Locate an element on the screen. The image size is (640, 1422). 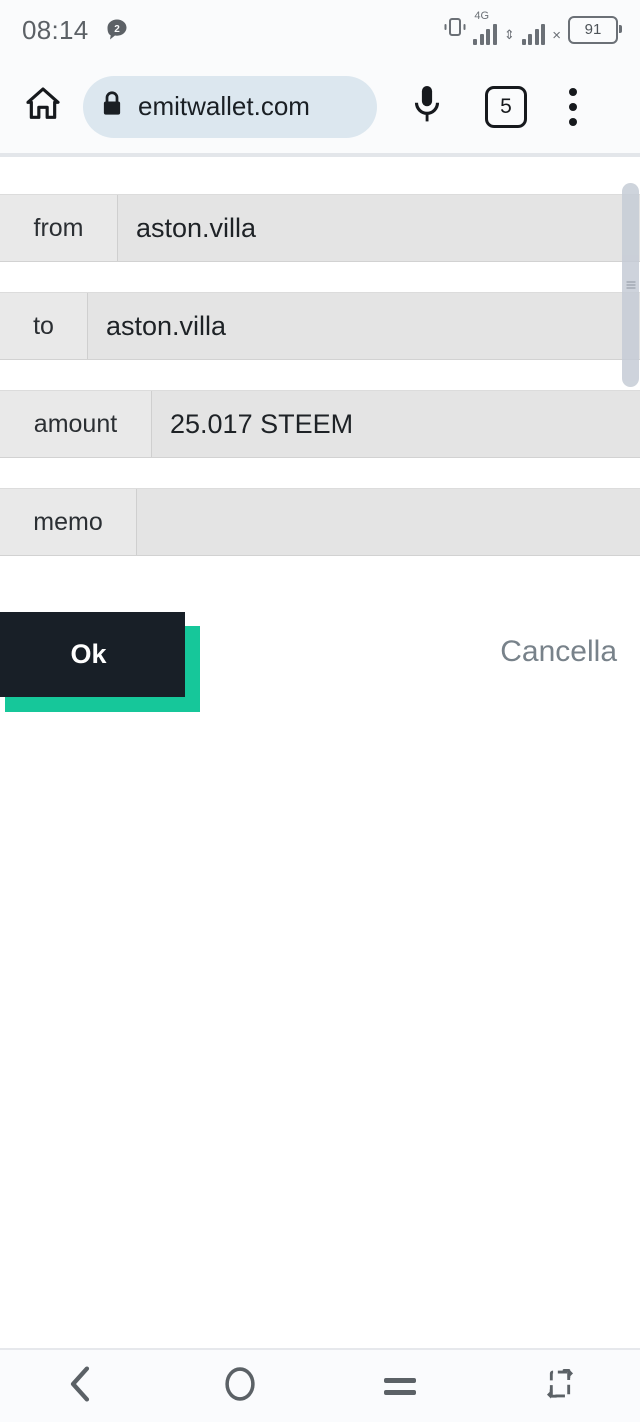
cancel-button: Cancella is located at coordinates (558, 652).